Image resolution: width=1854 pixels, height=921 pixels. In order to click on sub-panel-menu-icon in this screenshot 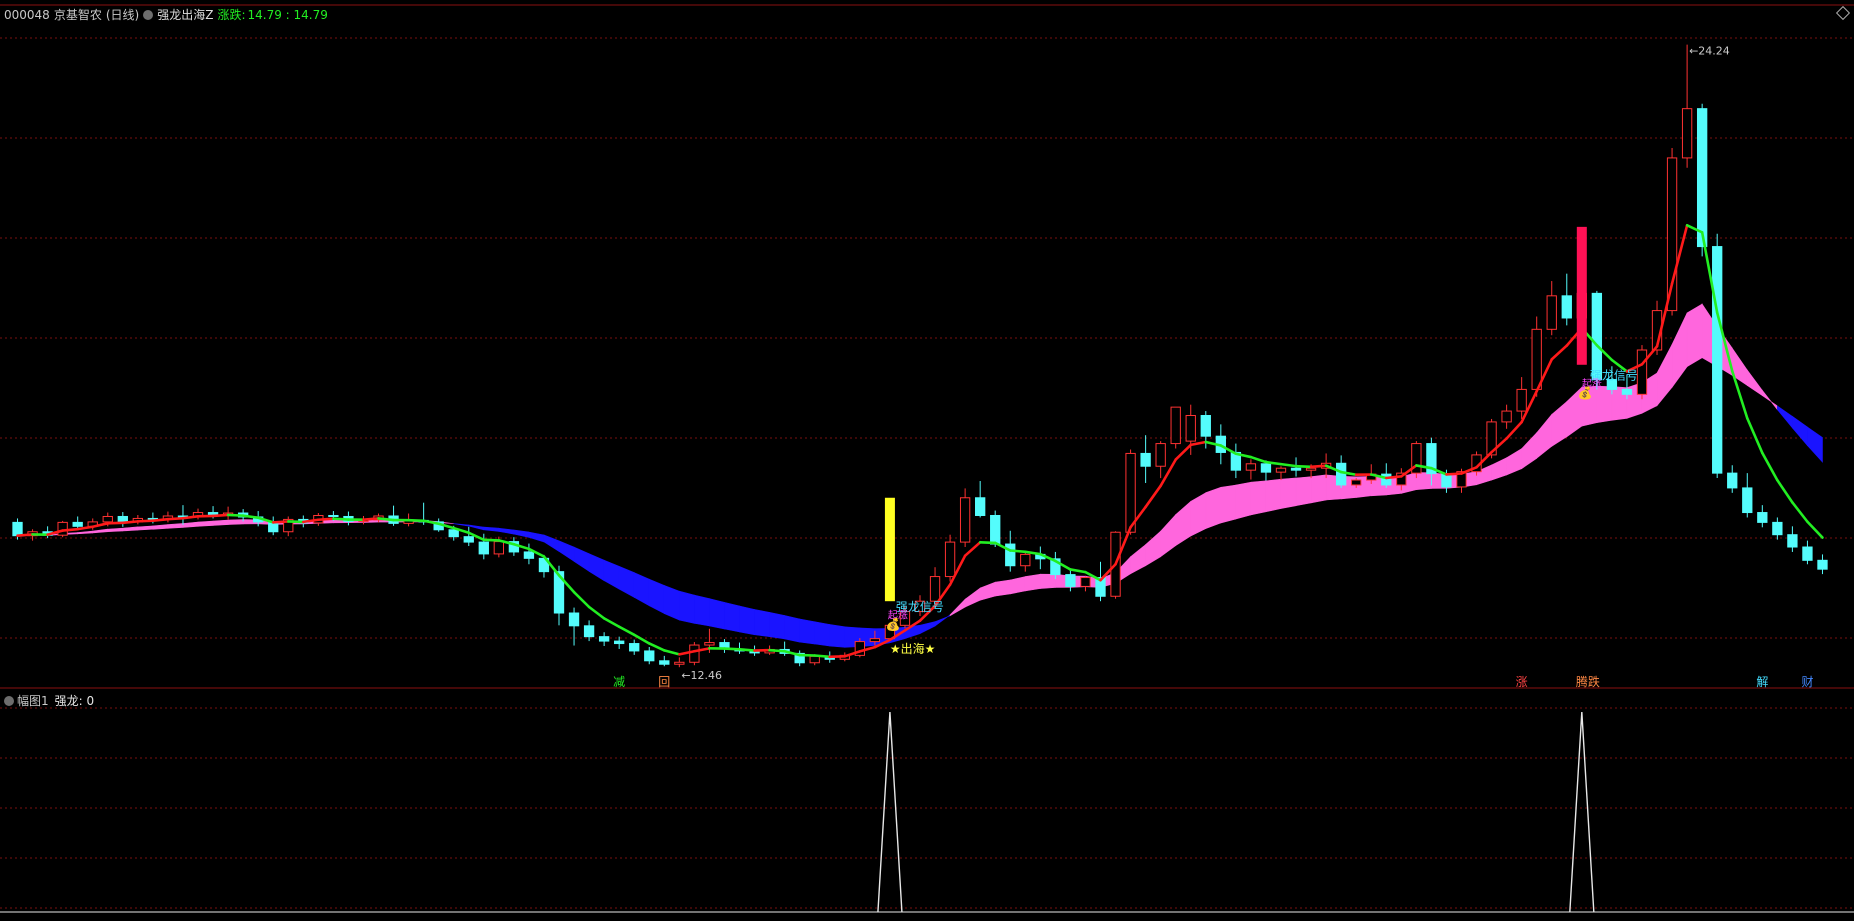, I will do `click(9, 701)`.